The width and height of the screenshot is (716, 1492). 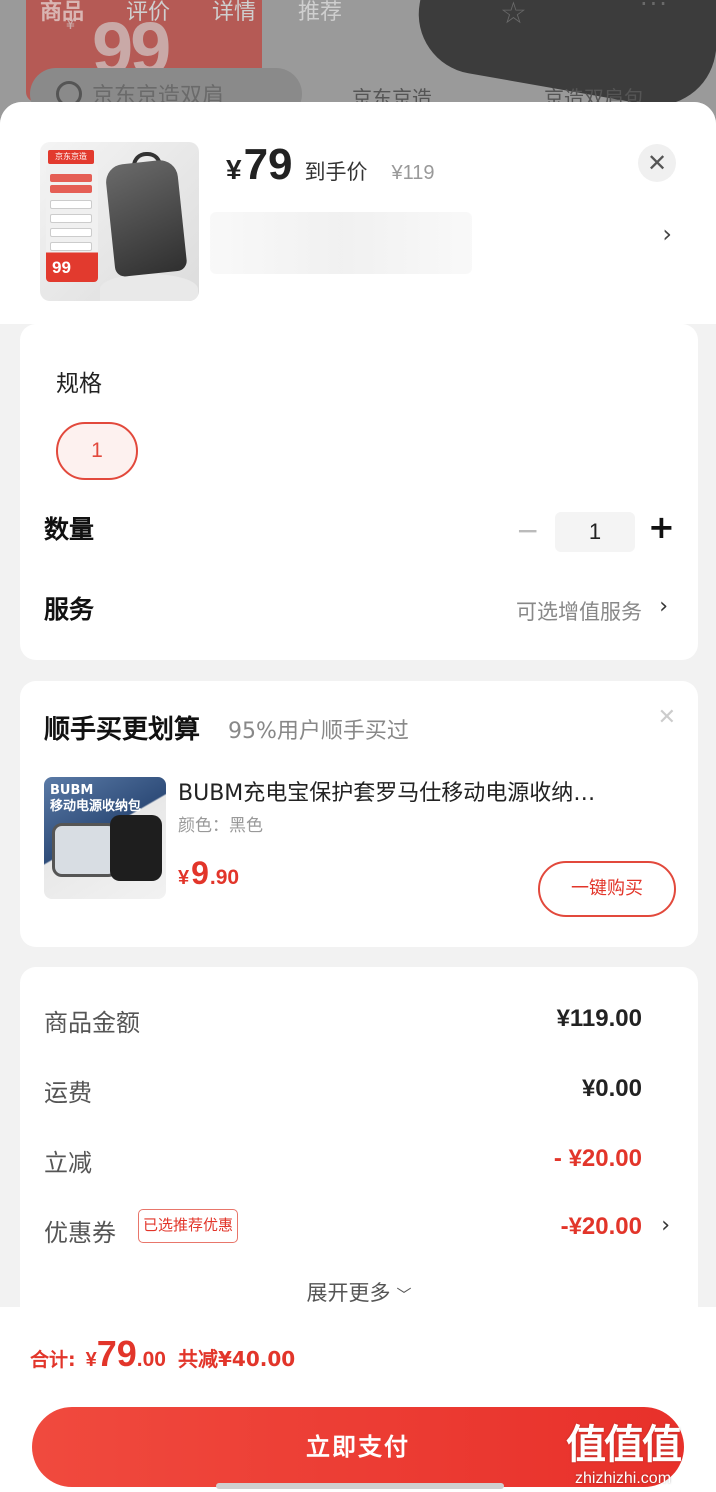 I want to click on total-row: 合计: ¥ 79 .00 共减¥40.00, so click(x=162, y=1354).